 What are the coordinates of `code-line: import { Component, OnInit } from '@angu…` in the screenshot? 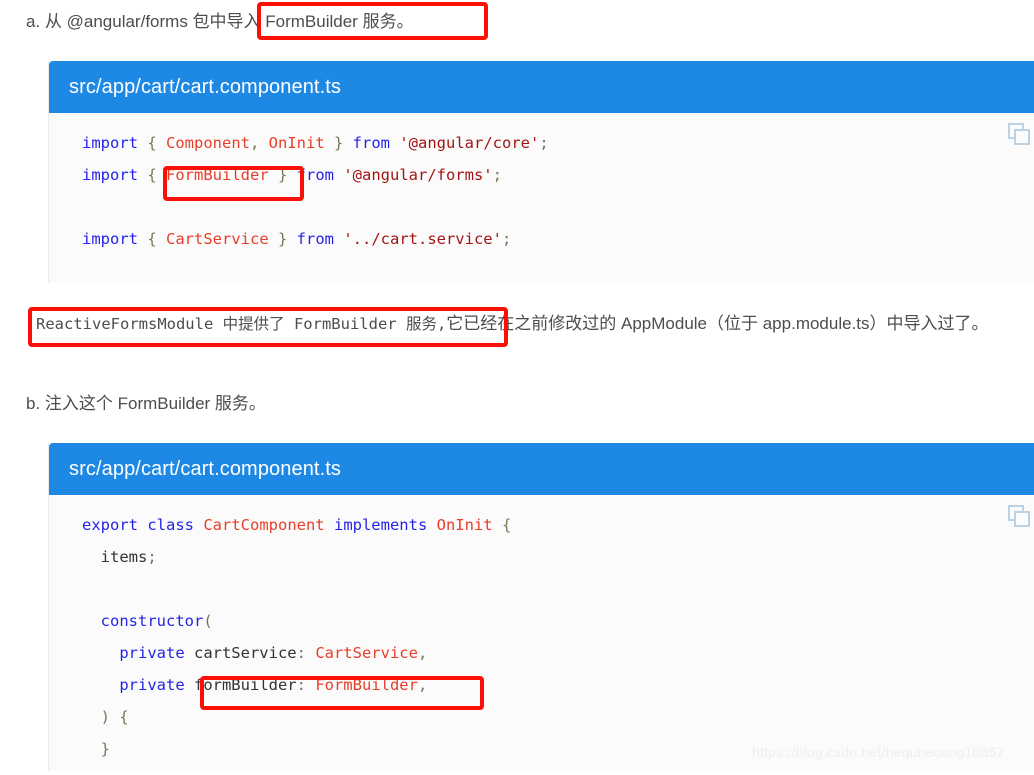 It's located at (558, 143).